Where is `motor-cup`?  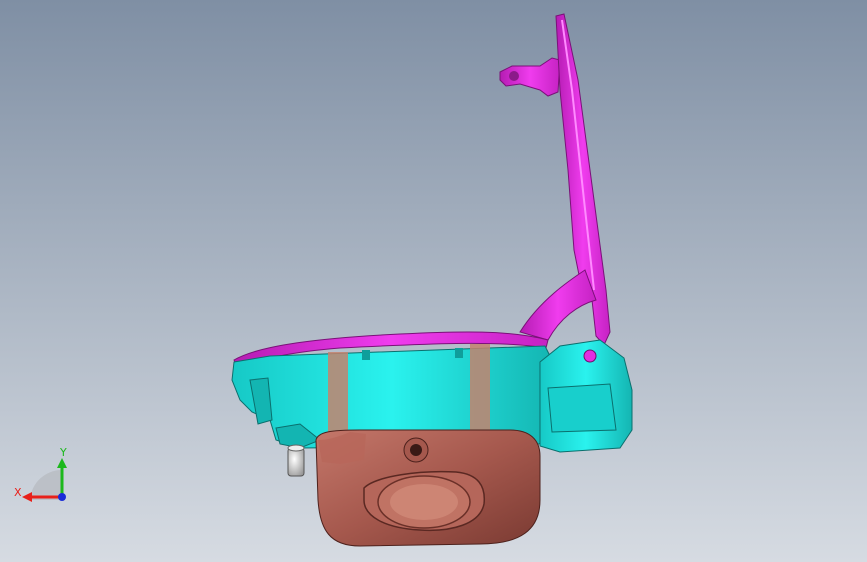
motor-cup is located at coordinates (428, 488).